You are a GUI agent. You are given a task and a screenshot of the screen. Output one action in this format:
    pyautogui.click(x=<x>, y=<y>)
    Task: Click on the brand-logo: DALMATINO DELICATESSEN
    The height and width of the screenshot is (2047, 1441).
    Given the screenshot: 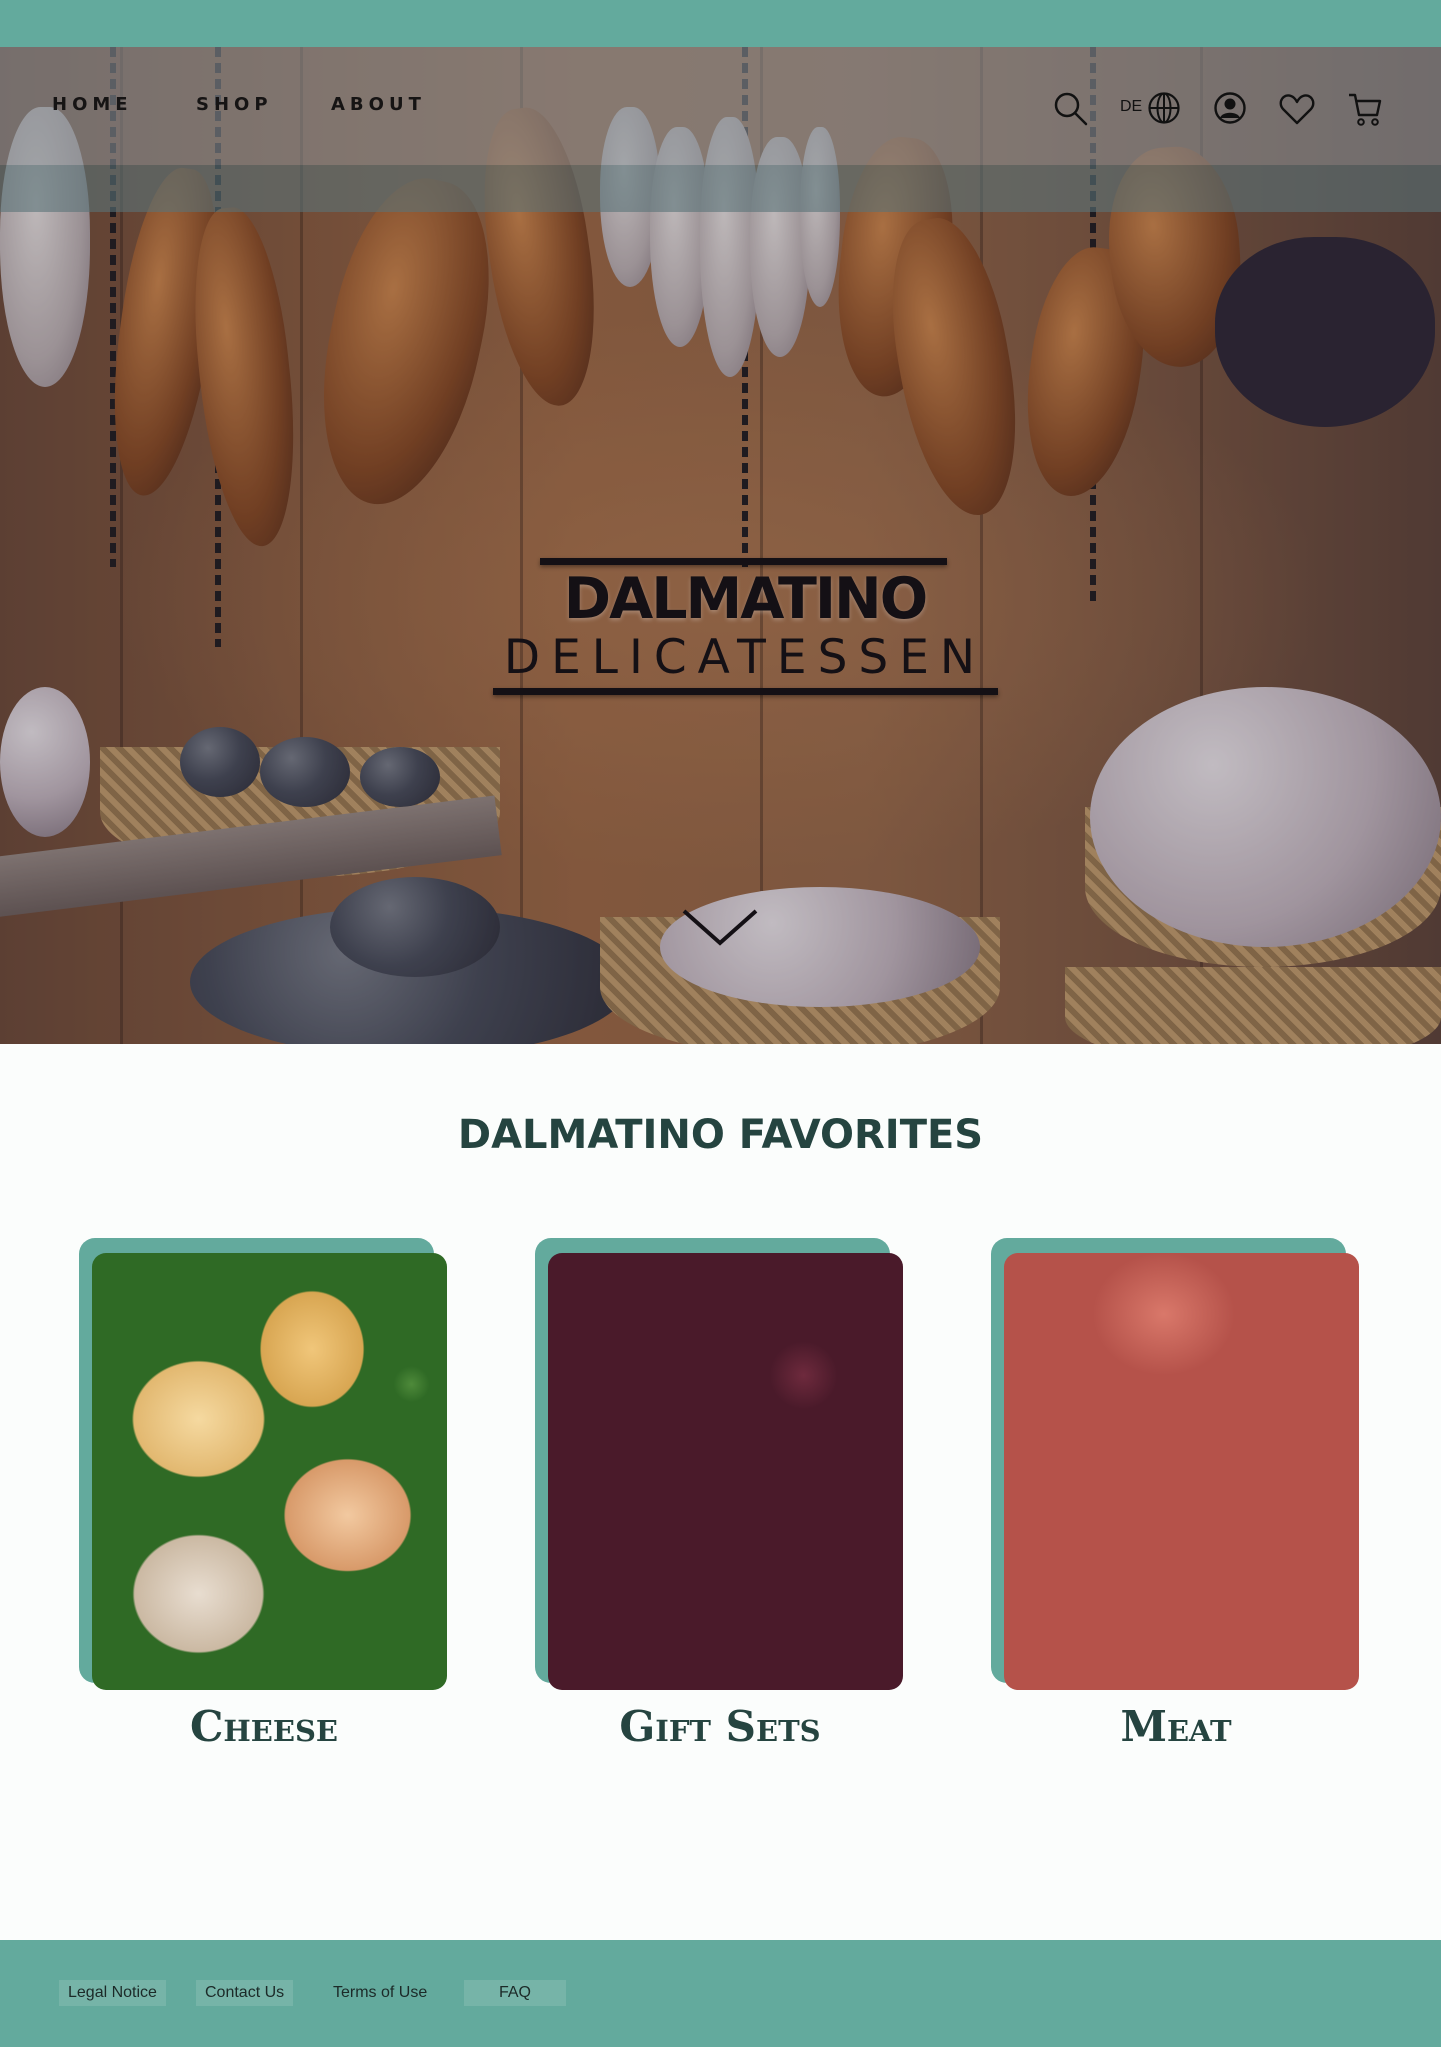 What is the action you would take?
    pyautogui.click(x=745, y=628)
    